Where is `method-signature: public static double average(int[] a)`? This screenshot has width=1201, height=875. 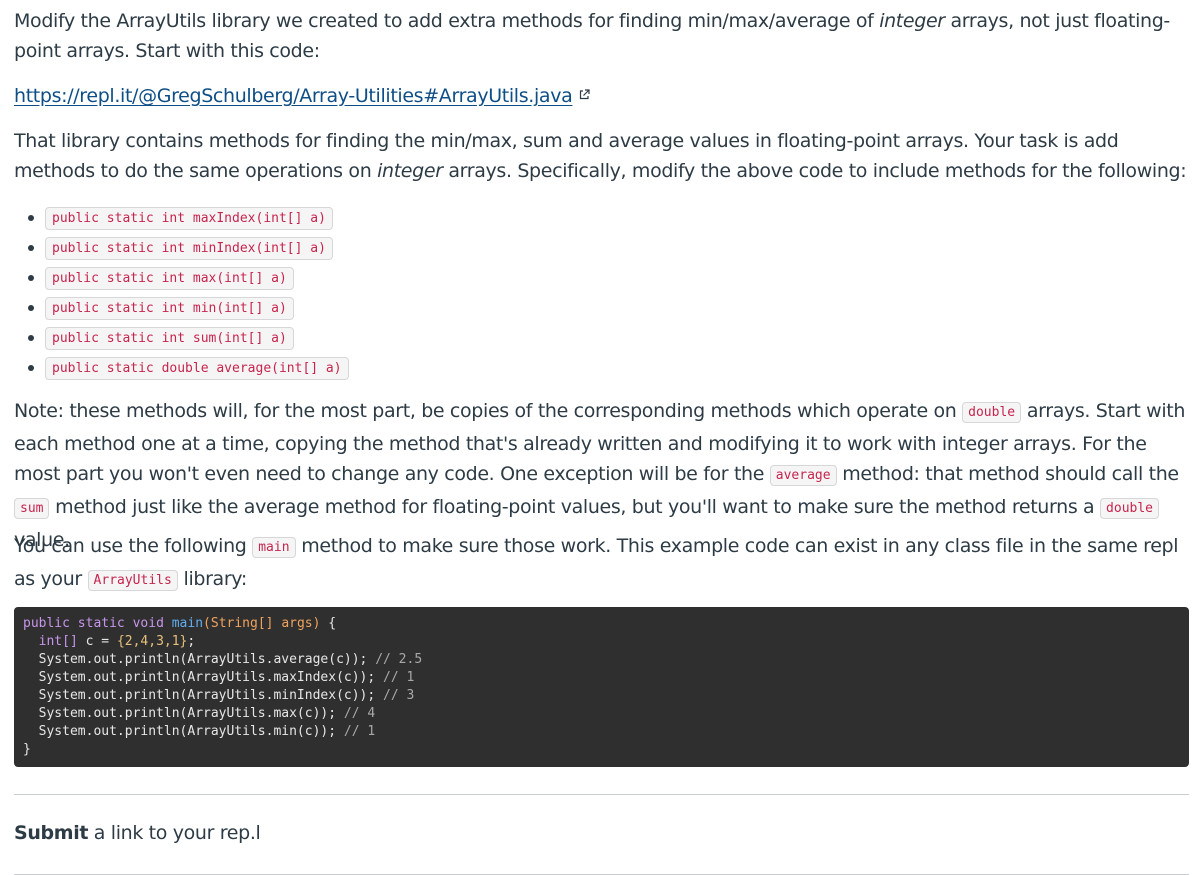
method-signature: public static double average(int[] a) is located at coordinates (197, 368).